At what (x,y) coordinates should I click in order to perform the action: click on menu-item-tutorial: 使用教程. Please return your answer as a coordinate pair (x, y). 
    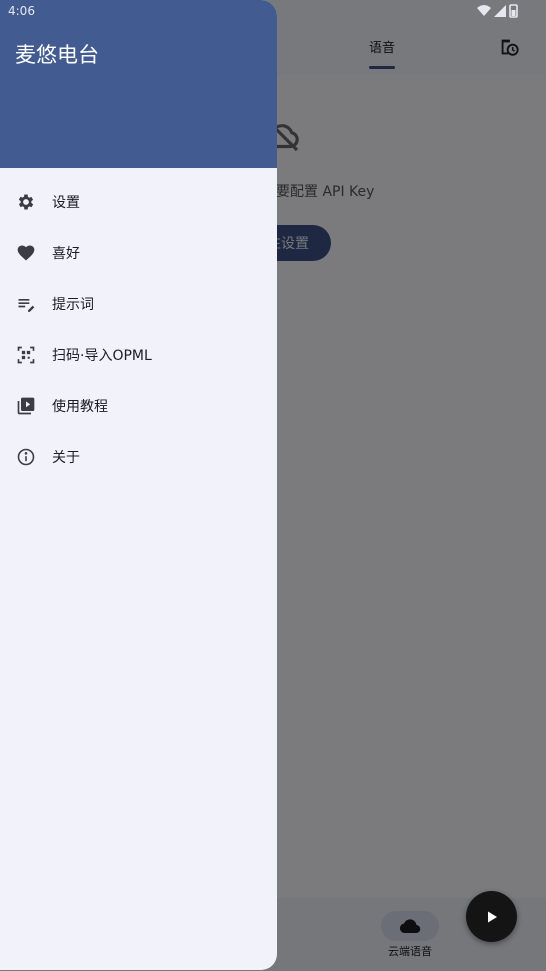
    Looking at the image, I should click on (138, 405).